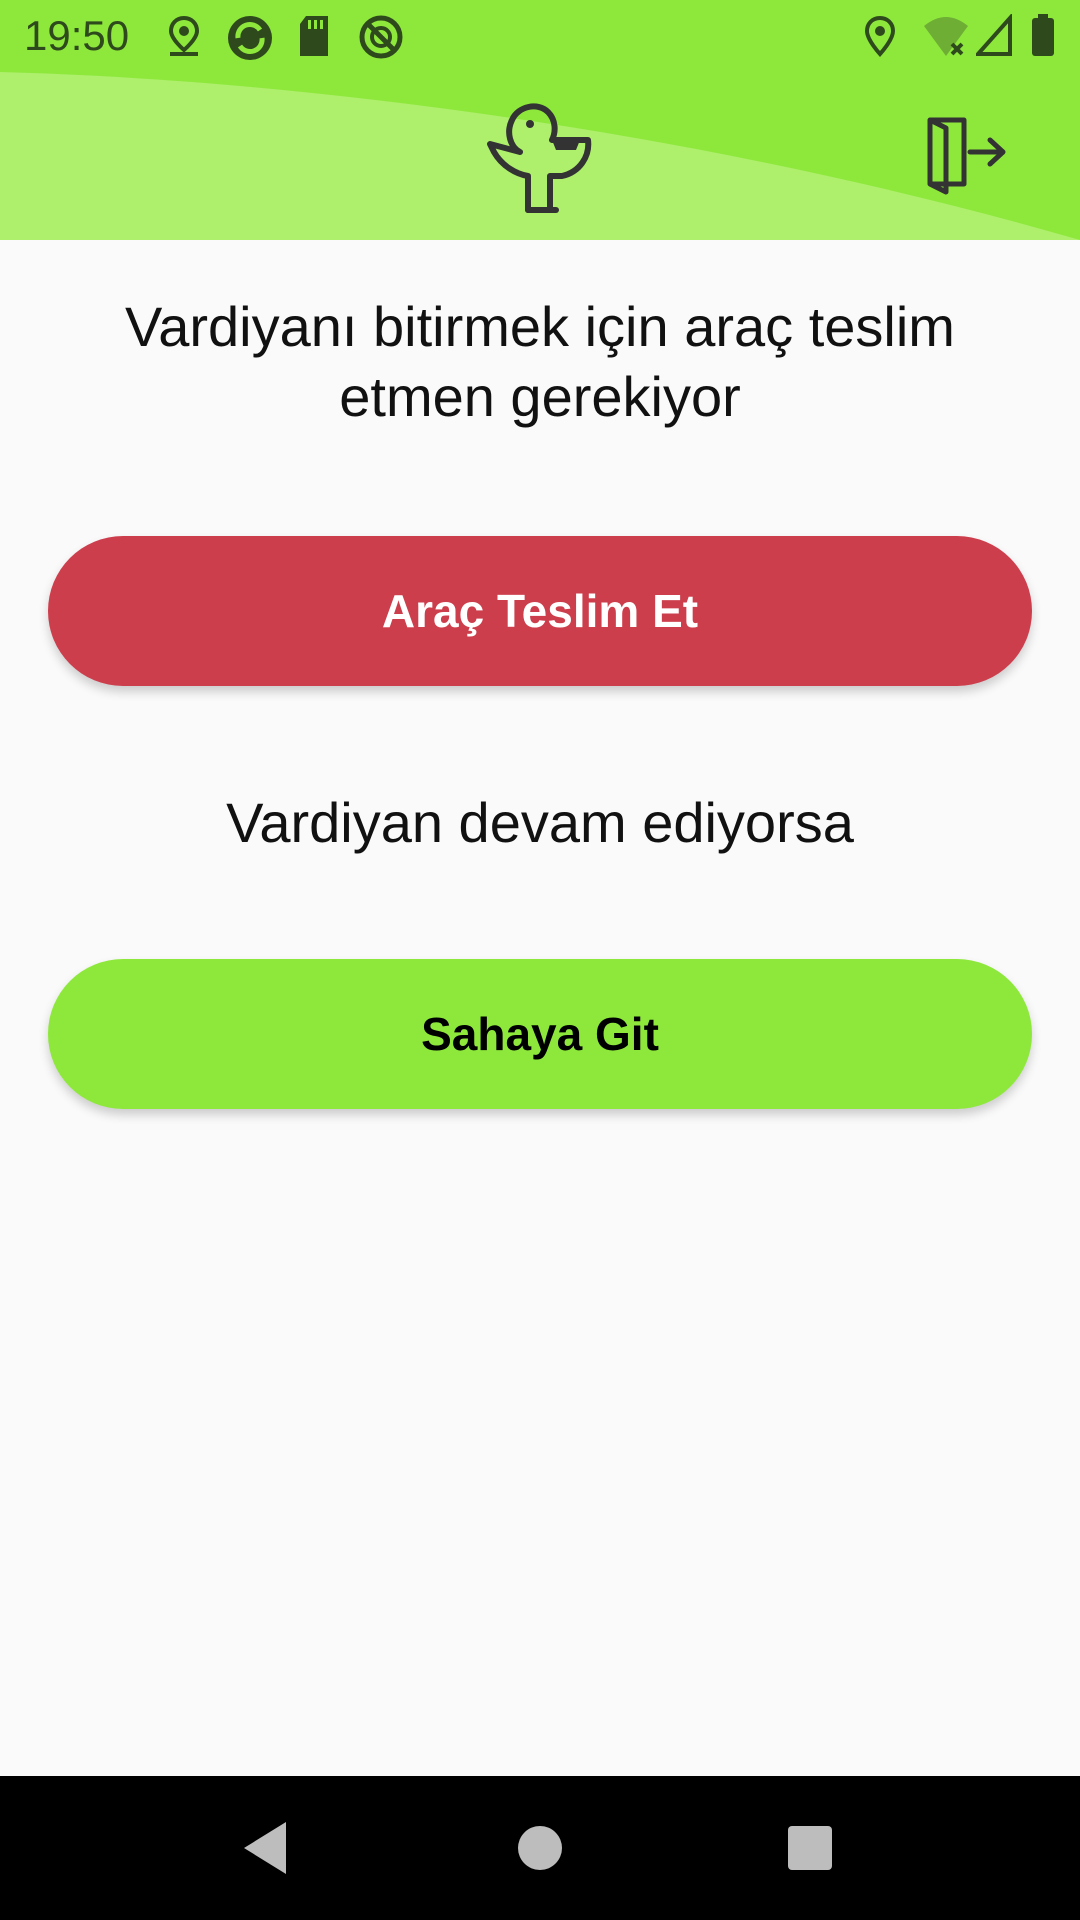  I want to click on status-bar: 19:50, so click(540, 36).